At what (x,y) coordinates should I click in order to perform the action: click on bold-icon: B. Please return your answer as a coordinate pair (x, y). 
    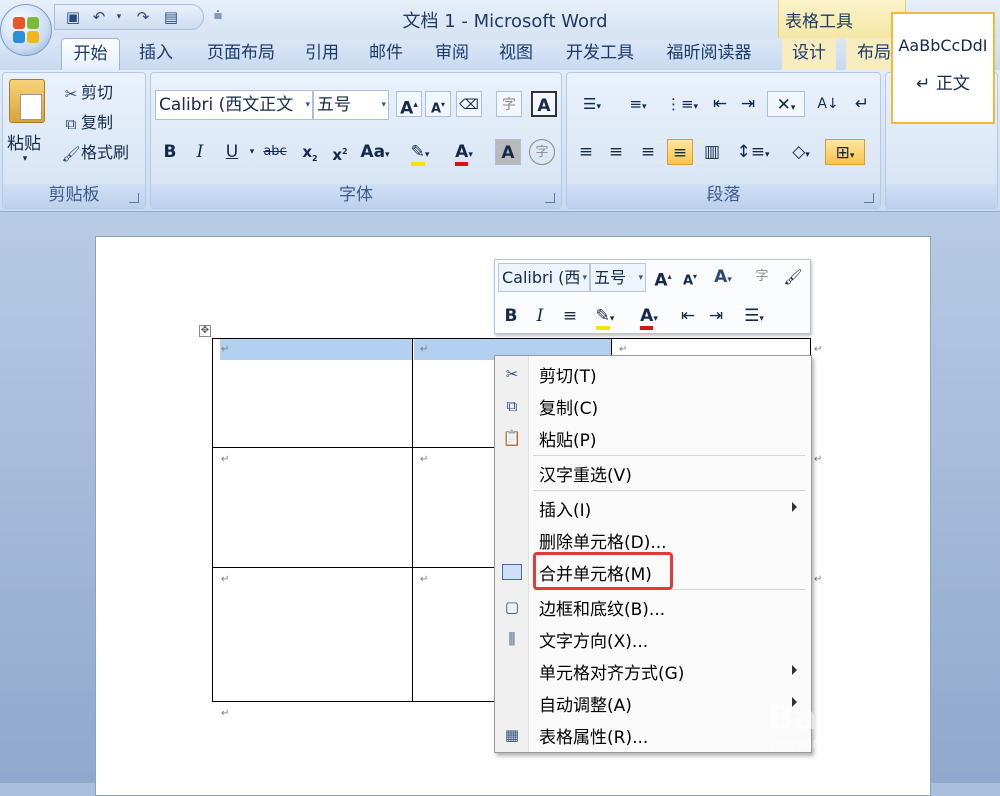
    Looking at the image, I should click on (170, 152).